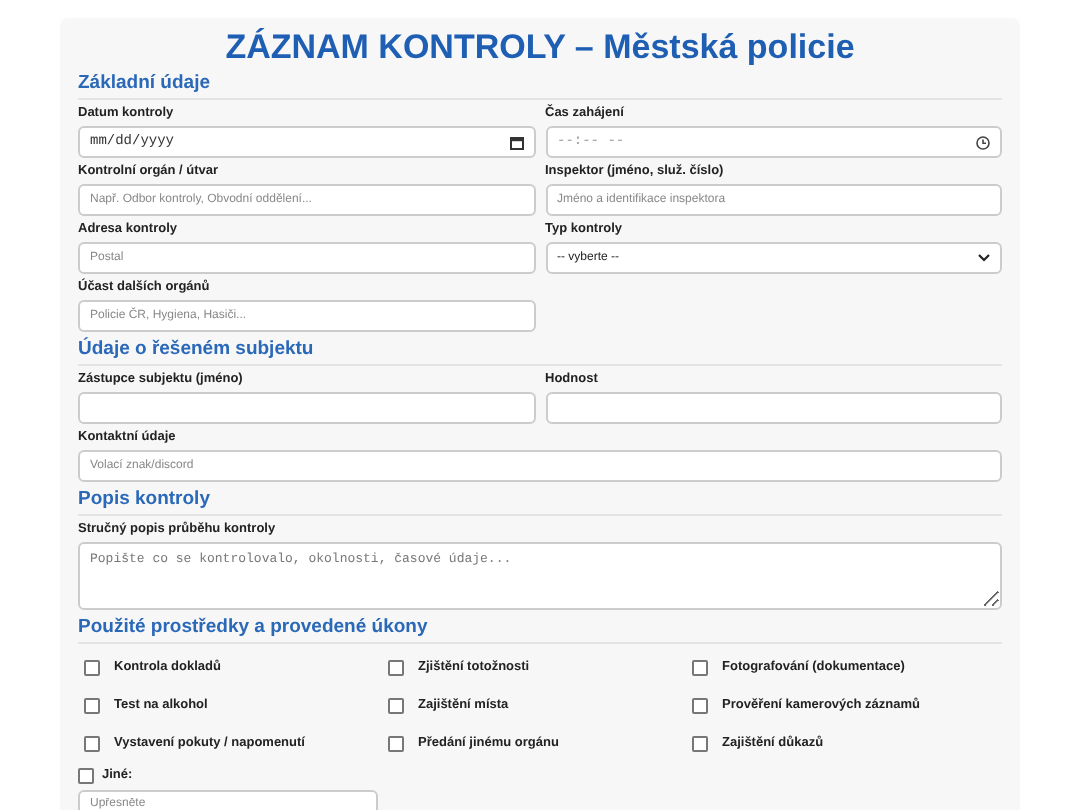  What do you see at coordinates (983, 142) in the screenshot?
I see `clock-icon` at bounding box center [983, 142].